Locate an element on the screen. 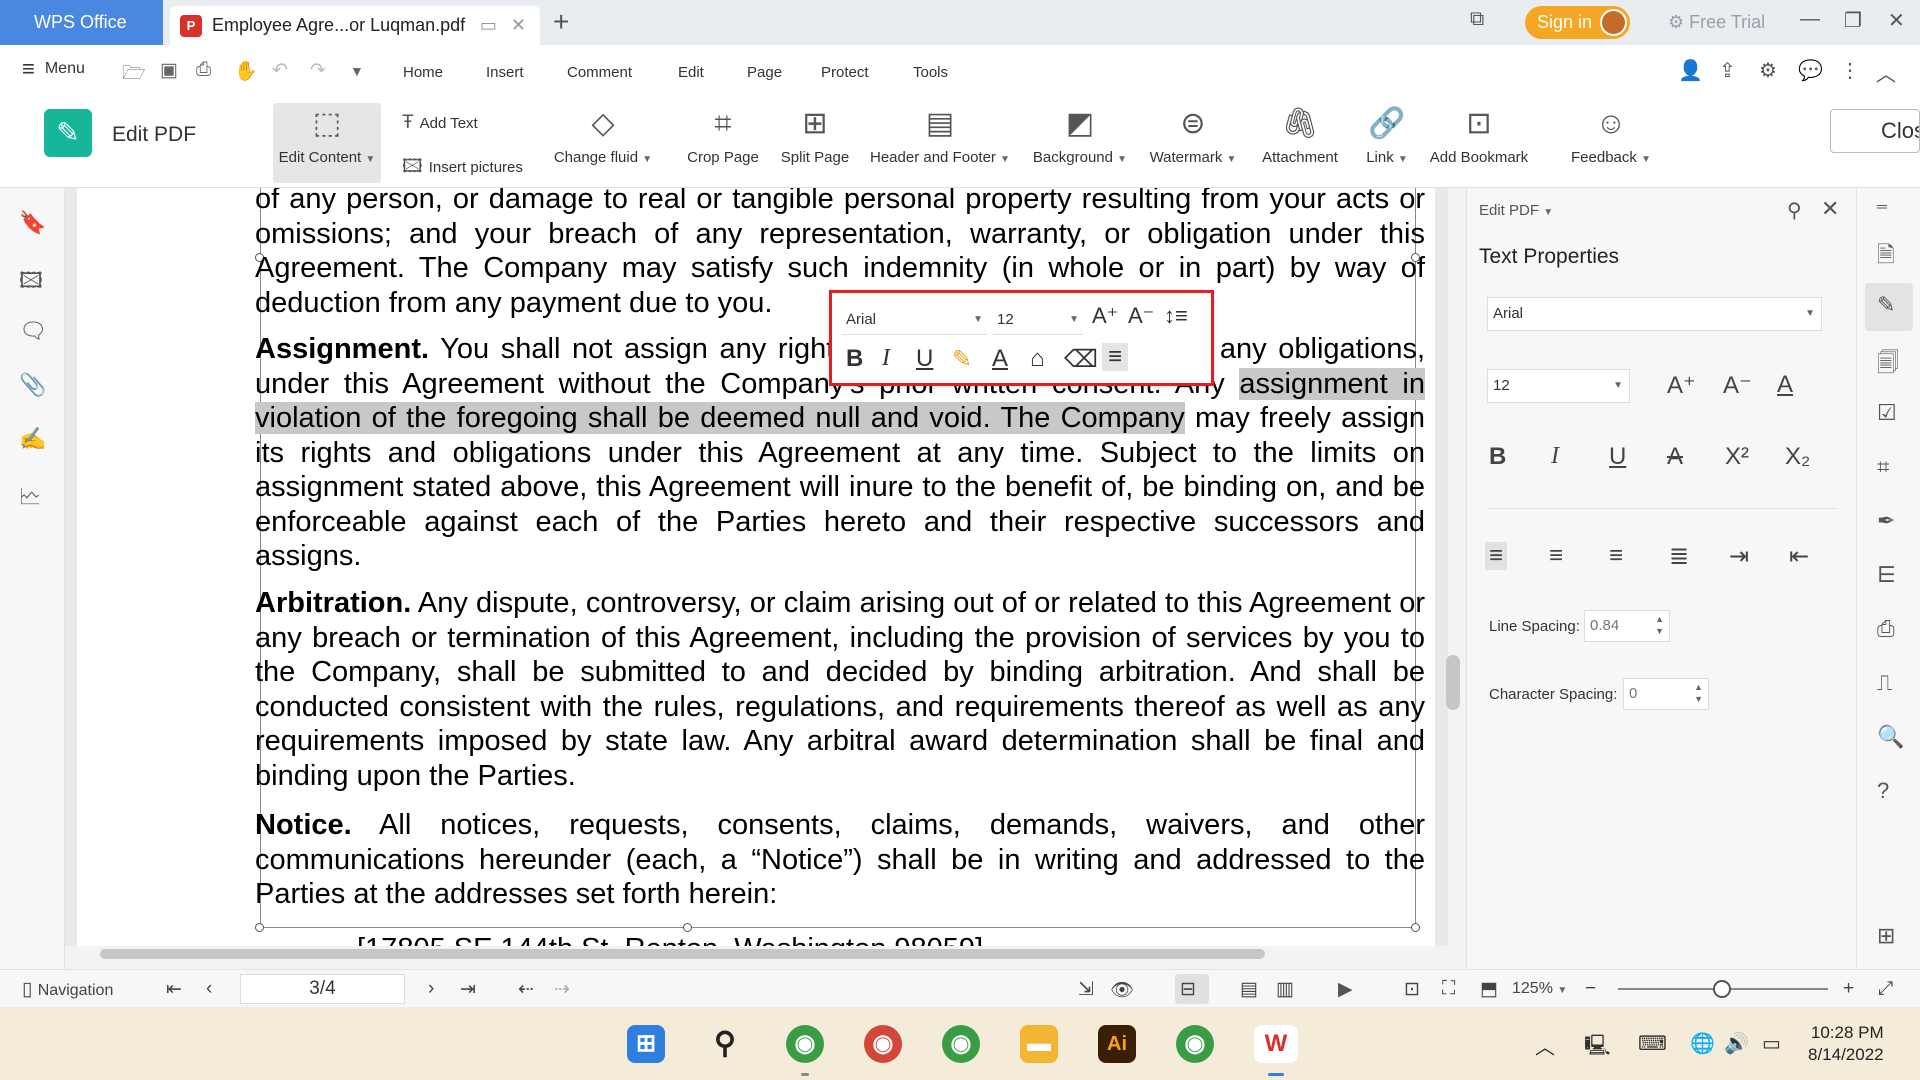 This screenshot has width=1920, height=1080. vertical-scroll-thumb is located at coordinates (1453, 682).